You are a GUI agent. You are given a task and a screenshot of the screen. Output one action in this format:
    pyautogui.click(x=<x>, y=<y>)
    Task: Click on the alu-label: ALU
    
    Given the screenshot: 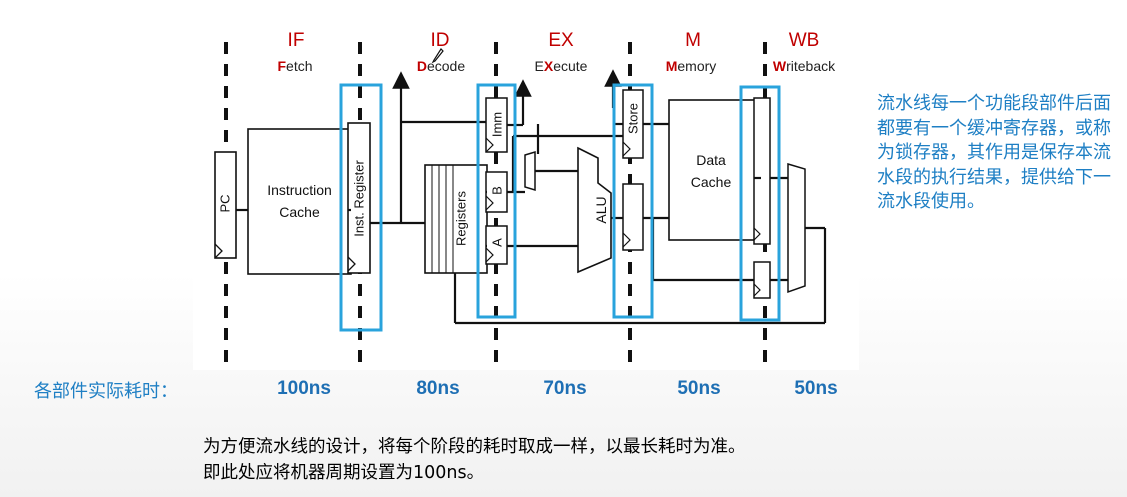 What is the action you would take?
    pyautogui.click(x=601, y=210)
    